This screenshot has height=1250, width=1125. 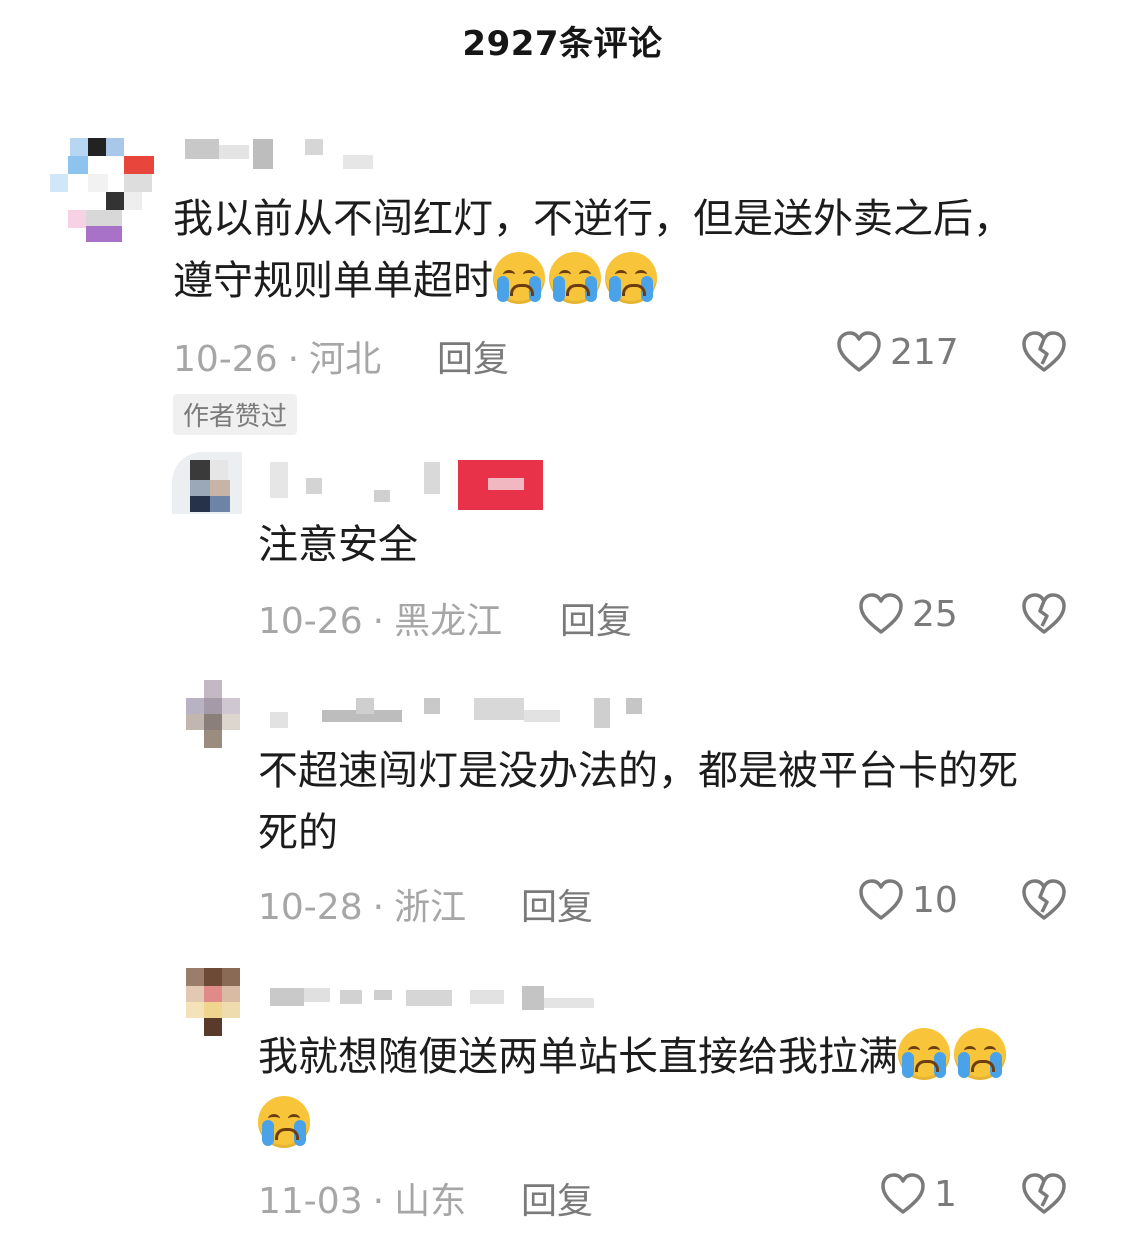 What do you see at coordinates (924, 352) in the screenshot?
I see `like-count: 217` at bounding box center [924, 352].